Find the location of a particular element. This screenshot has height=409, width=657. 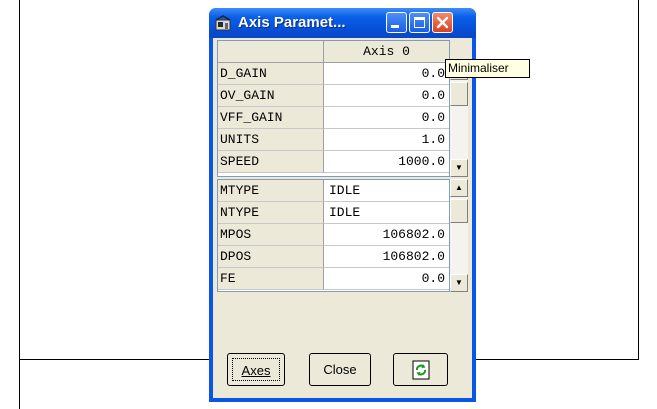

table-row: DPOS 106802.0 is located at coordinates (333, 257).